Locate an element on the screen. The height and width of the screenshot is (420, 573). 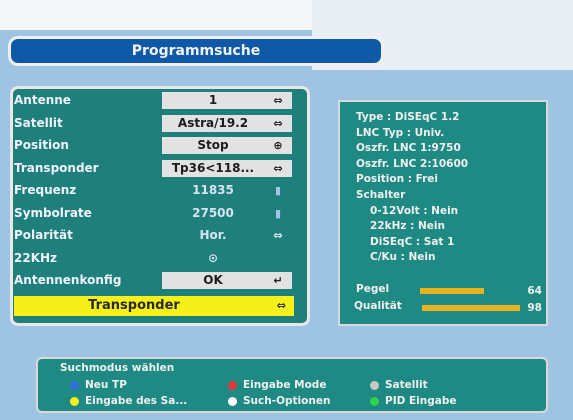
symbolrate-value: 27500 is located at coordinates (213, 213).